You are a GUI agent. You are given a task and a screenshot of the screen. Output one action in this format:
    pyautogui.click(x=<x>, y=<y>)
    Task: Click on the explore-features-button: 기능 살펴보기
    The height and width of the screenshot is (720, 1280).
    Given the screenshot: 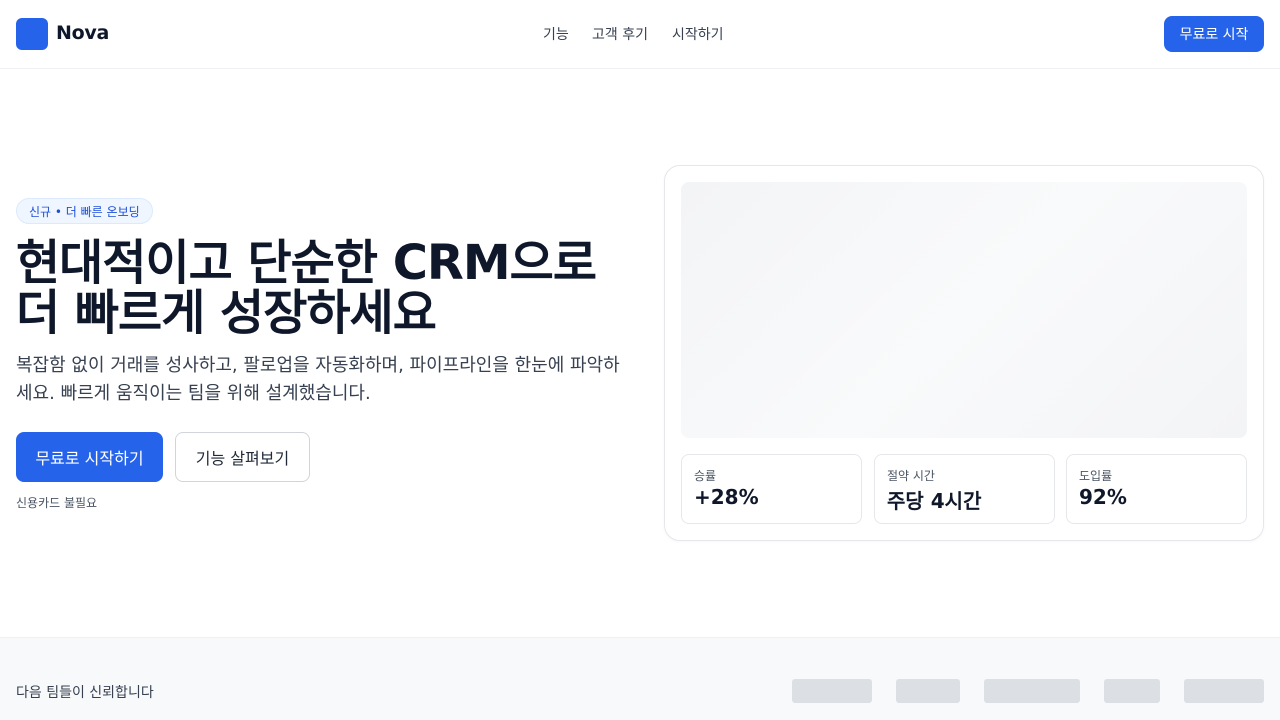 What is the action you would take?
    pyautogui.click(x=242, y=457)
    